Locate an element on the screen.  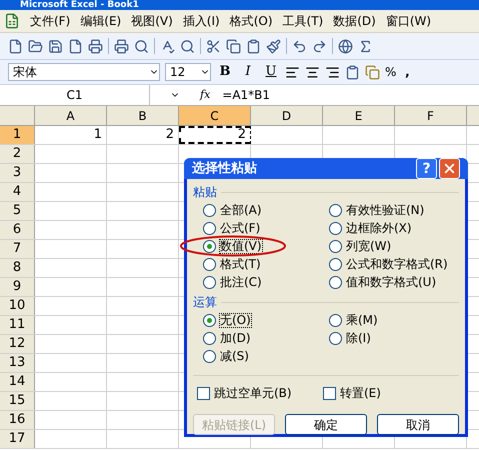
formula-field: =A1*B1 is located at coordinates (350, 95).